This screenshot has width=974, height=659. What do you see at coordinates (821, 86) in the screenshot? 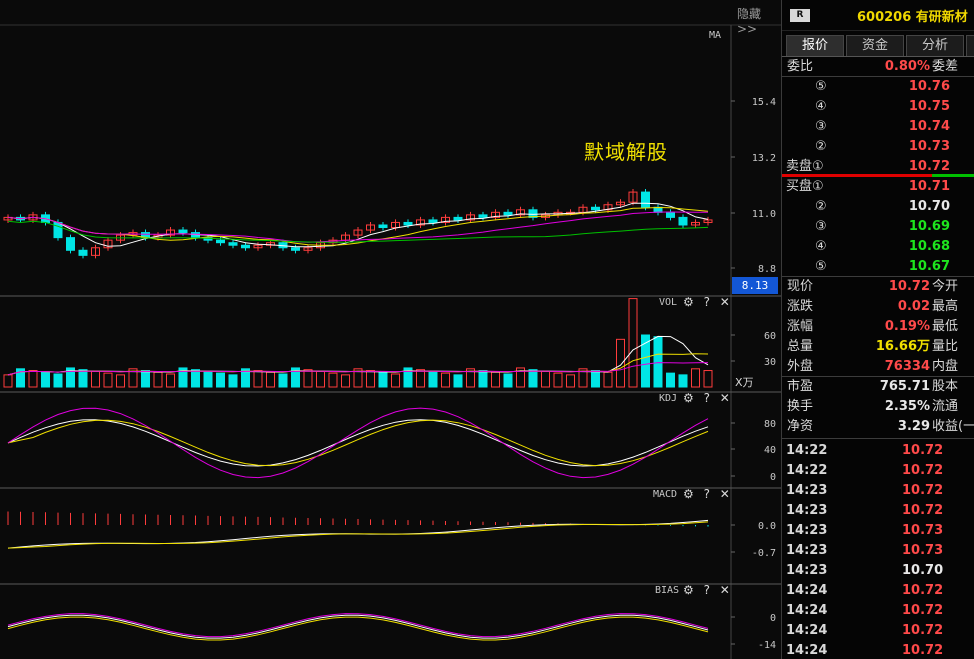
I see `sell-level-label: ⑤` at bounding box center [821, 86].